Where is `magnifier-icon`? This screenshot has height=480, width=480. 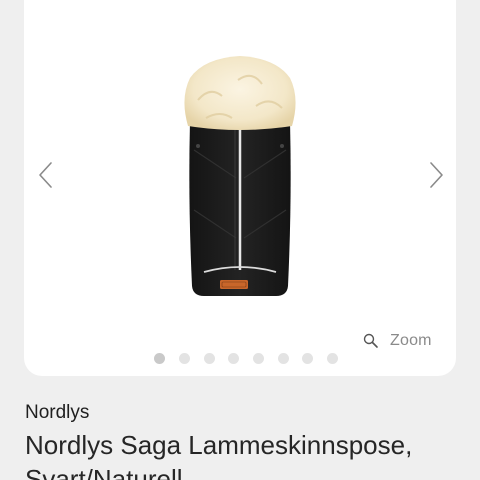
magnifier-icon is located at coordinates (370, 340).